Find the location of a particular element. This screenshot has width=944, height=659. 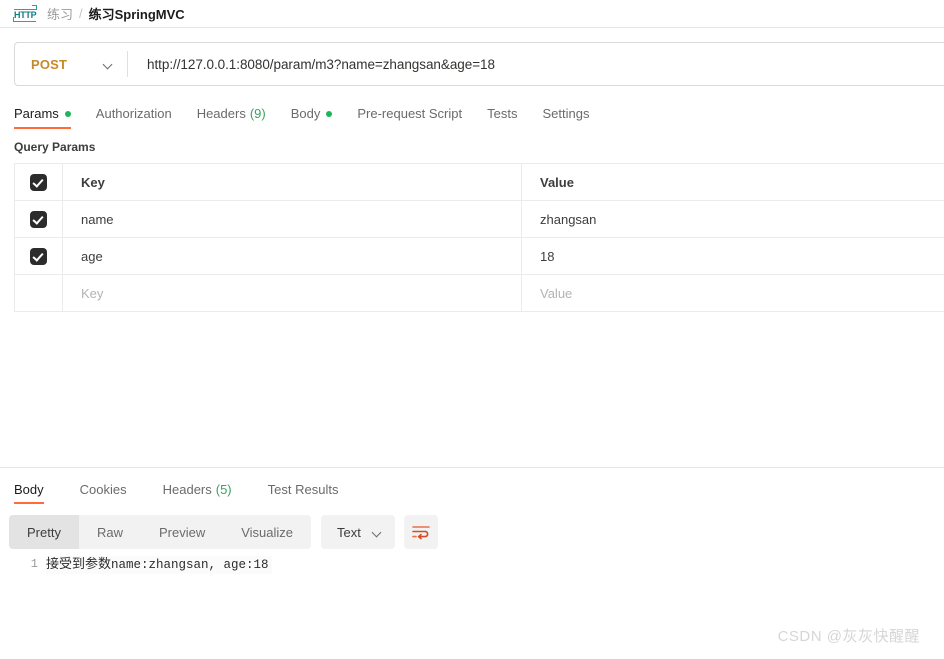

param-key-input-name: name is located at coordinates (292, 219).